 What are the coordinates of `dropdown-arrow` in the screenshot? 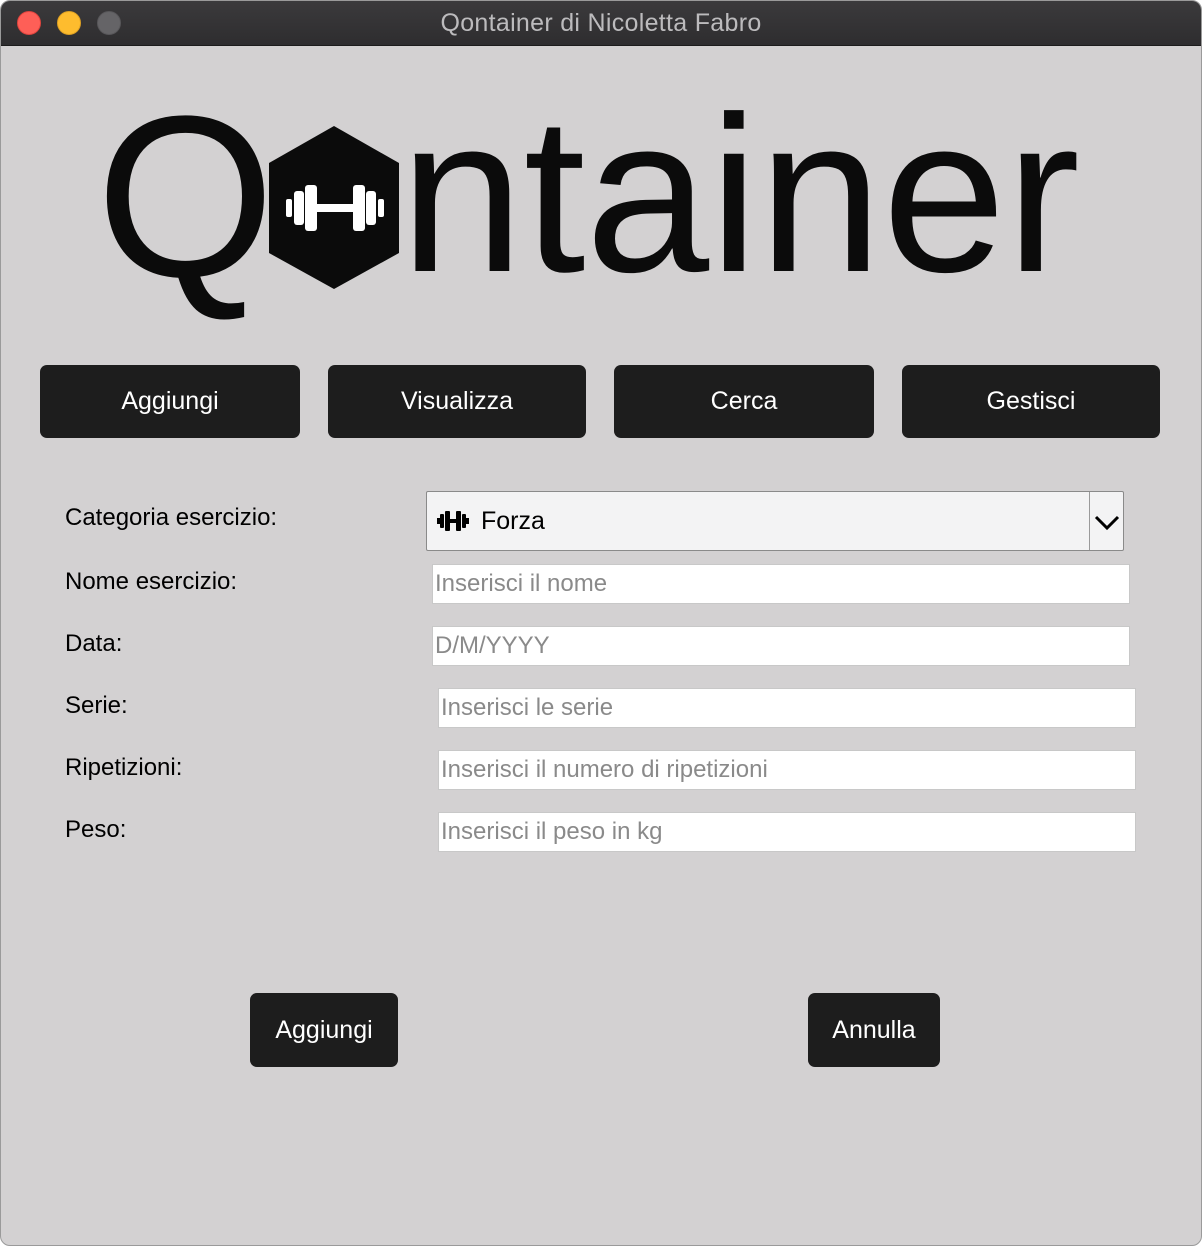 It's located at (1106, 521).